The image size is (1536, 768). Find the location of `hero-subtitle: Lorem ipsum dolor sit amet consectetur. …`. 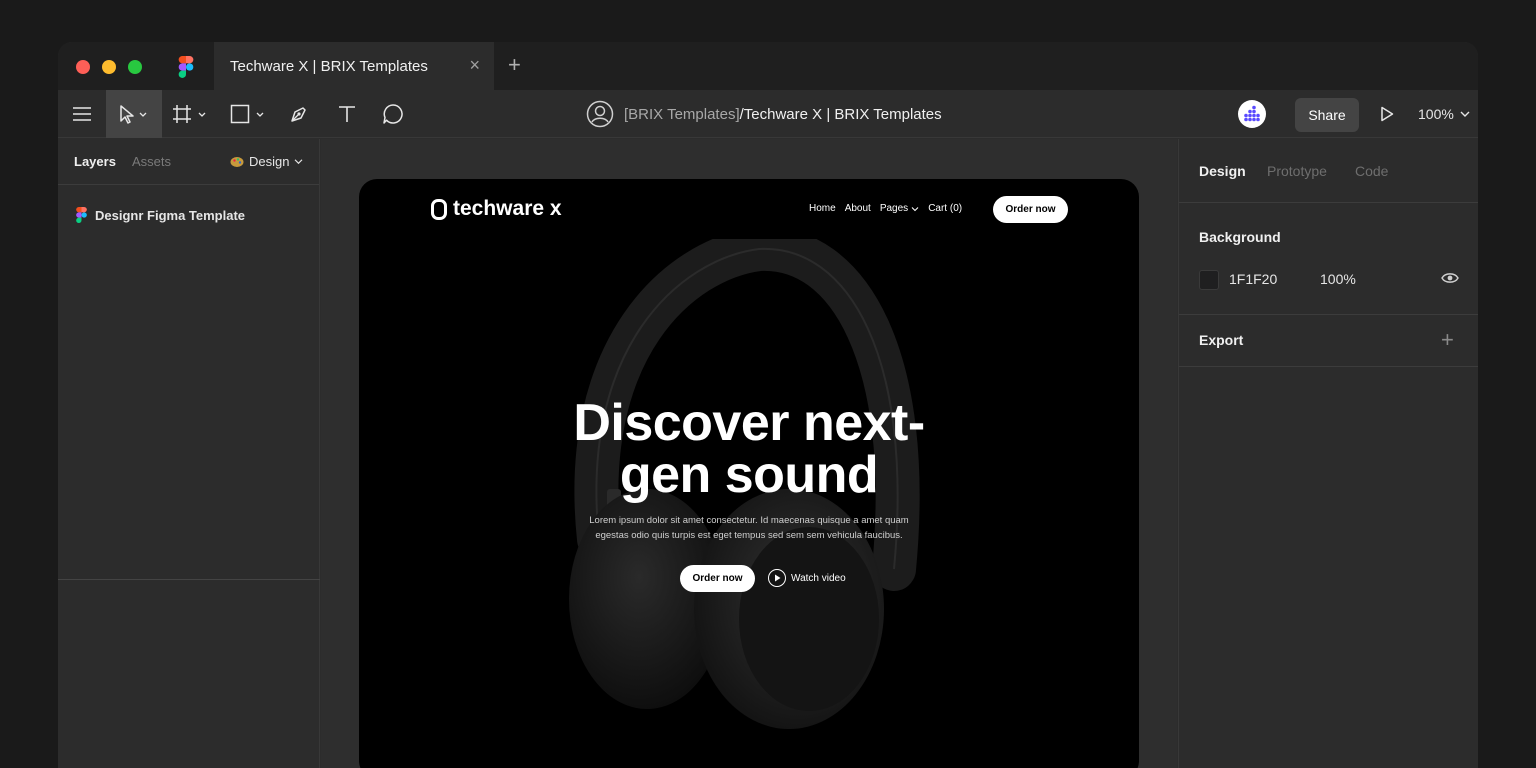

hero-subtitle: Lorem ipsum dolor sit amet consectetur. … is located at coordinates (749, 528).